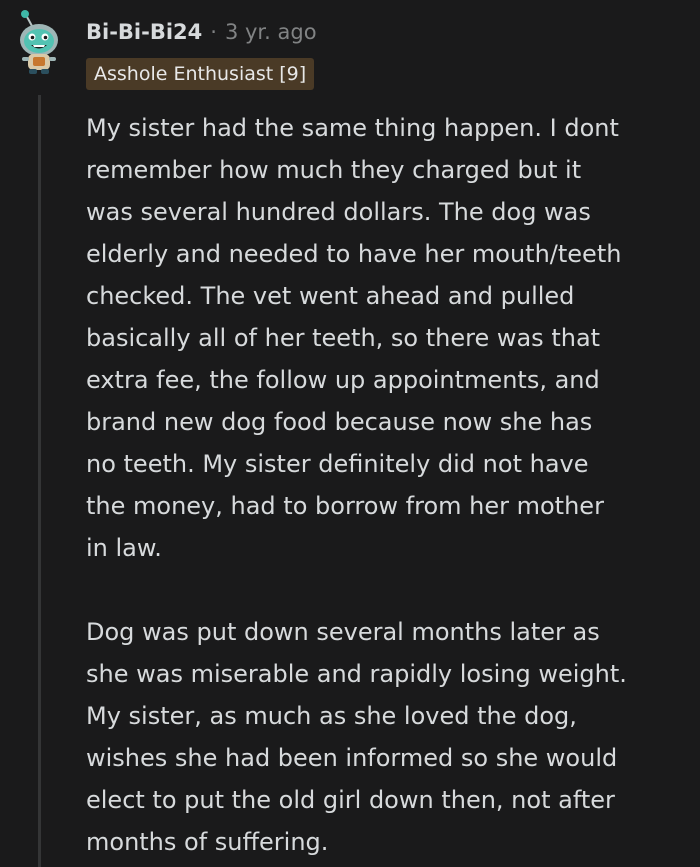 This screenshot has height=867, width=700. I want to click on comment-header: Bi-Bi-Bi24 · 3 yr. ago, so click(201, 32).